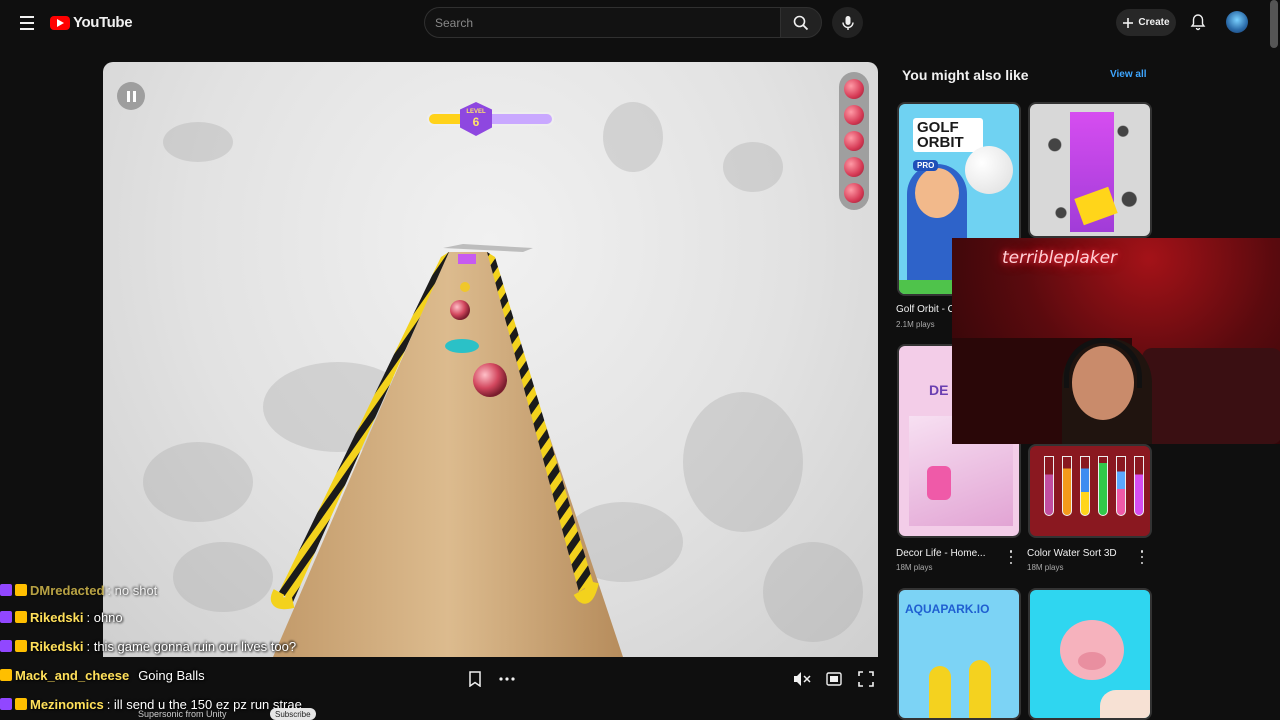 Image resolution: width=1280 pixels, height=720 pixels. I want to click on chat-text: Going Balls, so click(171, 675).